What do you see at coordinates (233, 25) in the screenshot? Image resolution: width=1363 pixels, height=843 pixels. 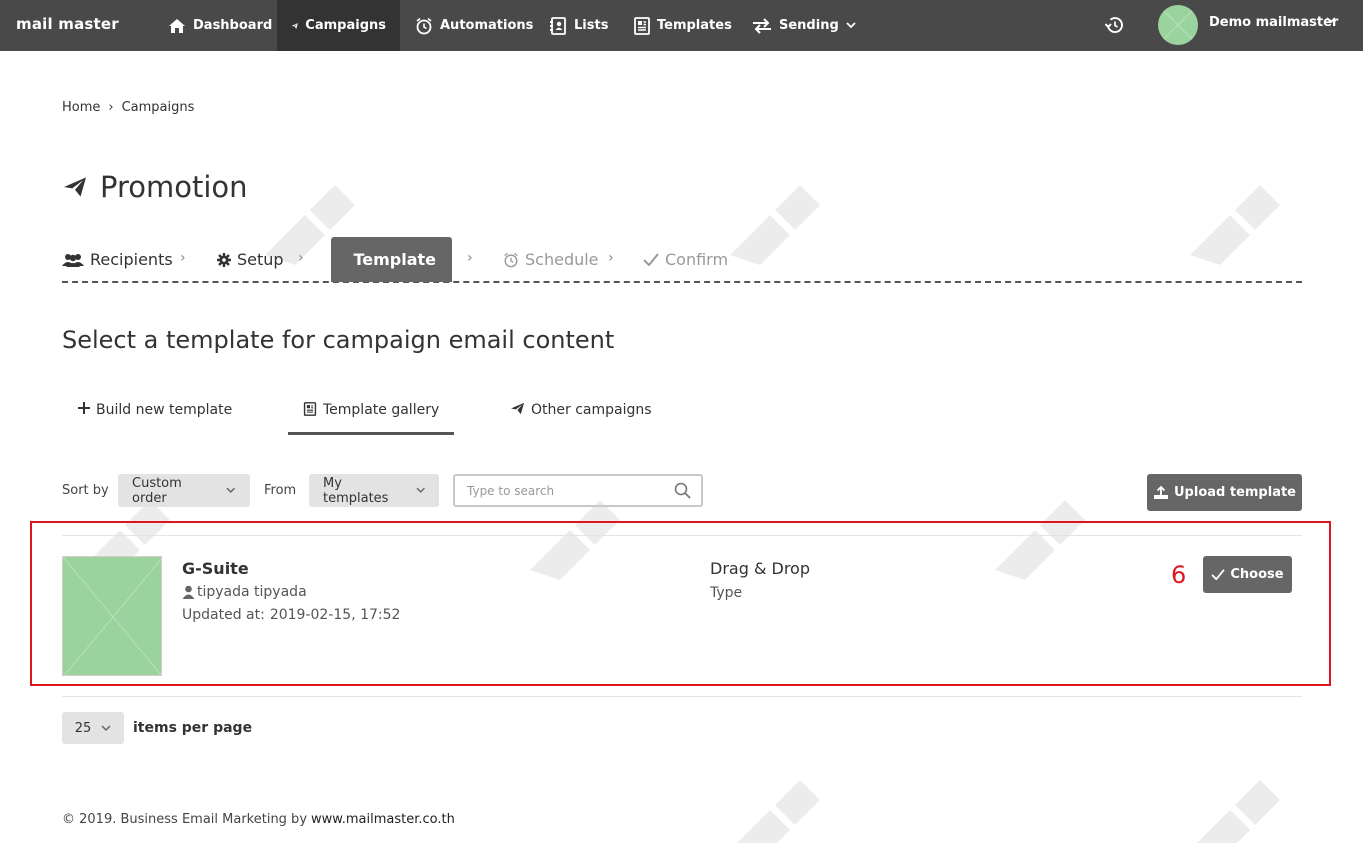 I see `nav-dashboard-label: Dashboard` at bounding box center [233, 25].